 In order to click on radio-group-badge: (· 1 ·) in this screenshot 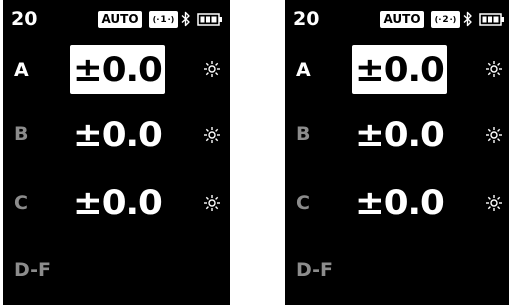, I will do `click(163, 19)`.